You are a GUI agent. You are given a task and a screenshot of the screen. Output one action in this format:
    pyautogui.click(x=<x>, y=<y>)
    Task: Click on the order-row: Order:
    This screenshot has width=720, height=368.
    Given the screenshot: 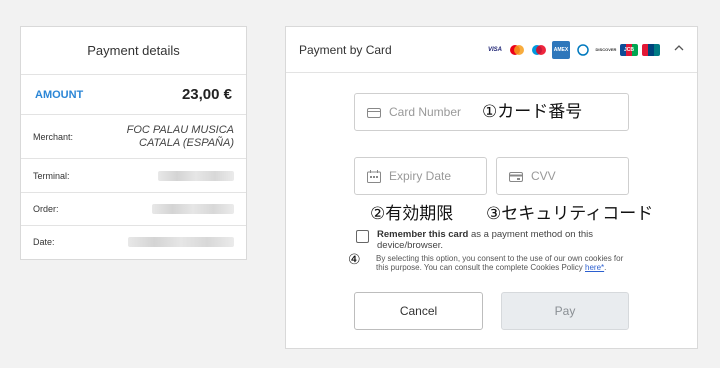 What is the action you would take?
    pyautogui.click(x=133, y=209)
    